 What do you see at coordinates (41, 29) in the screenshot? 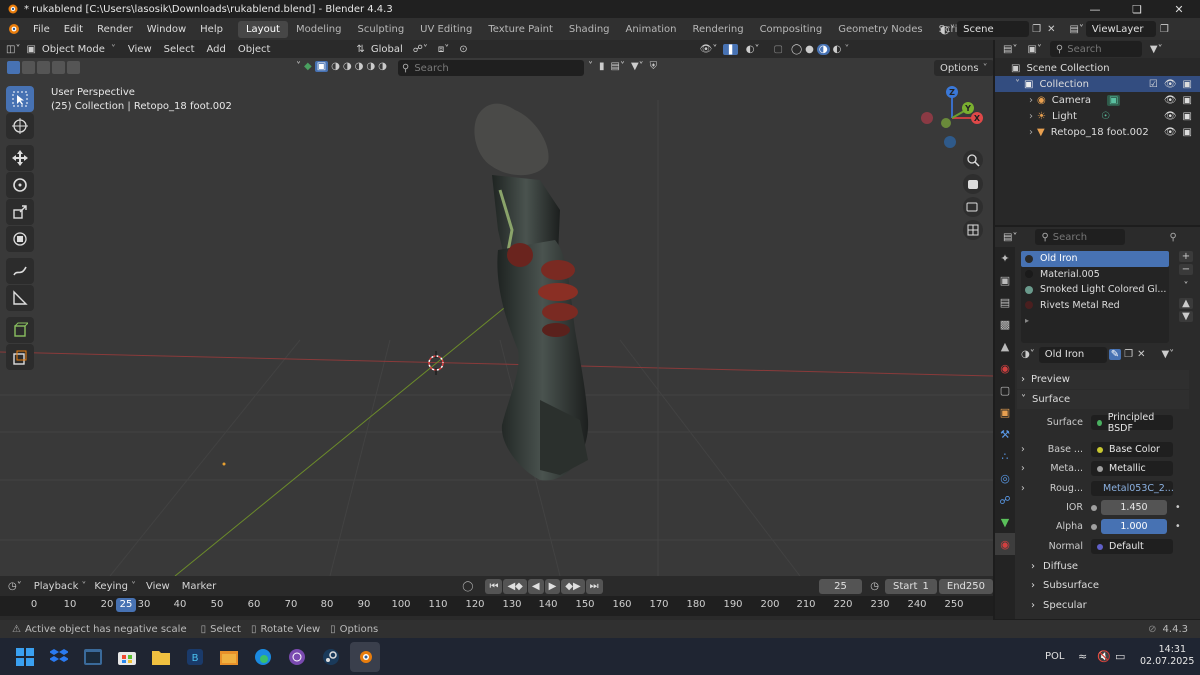
I see `menu-file: File` at bounding box center [41, 29].